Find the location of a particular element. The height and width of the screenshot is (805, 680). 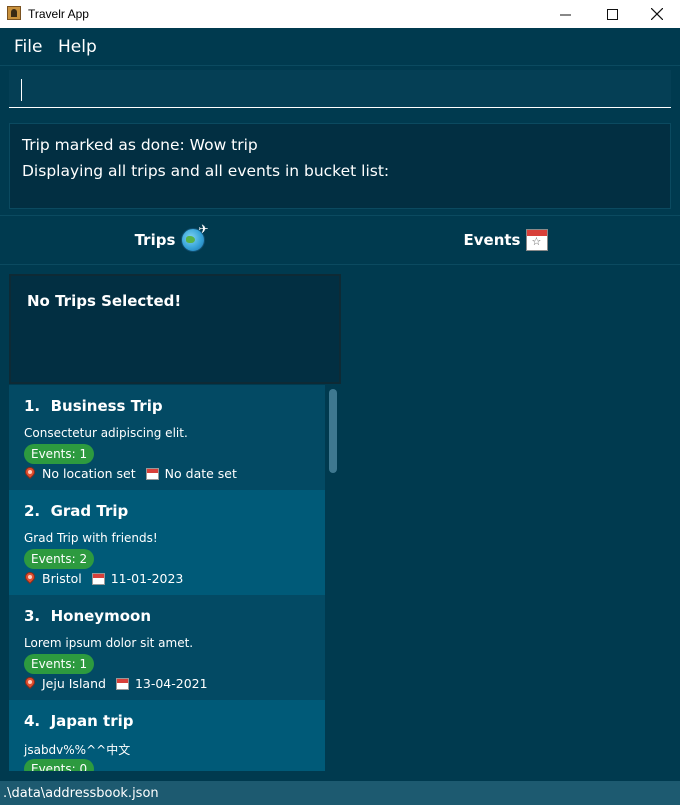

tab-bar: Trips Events is located at coordinates (340, 240).